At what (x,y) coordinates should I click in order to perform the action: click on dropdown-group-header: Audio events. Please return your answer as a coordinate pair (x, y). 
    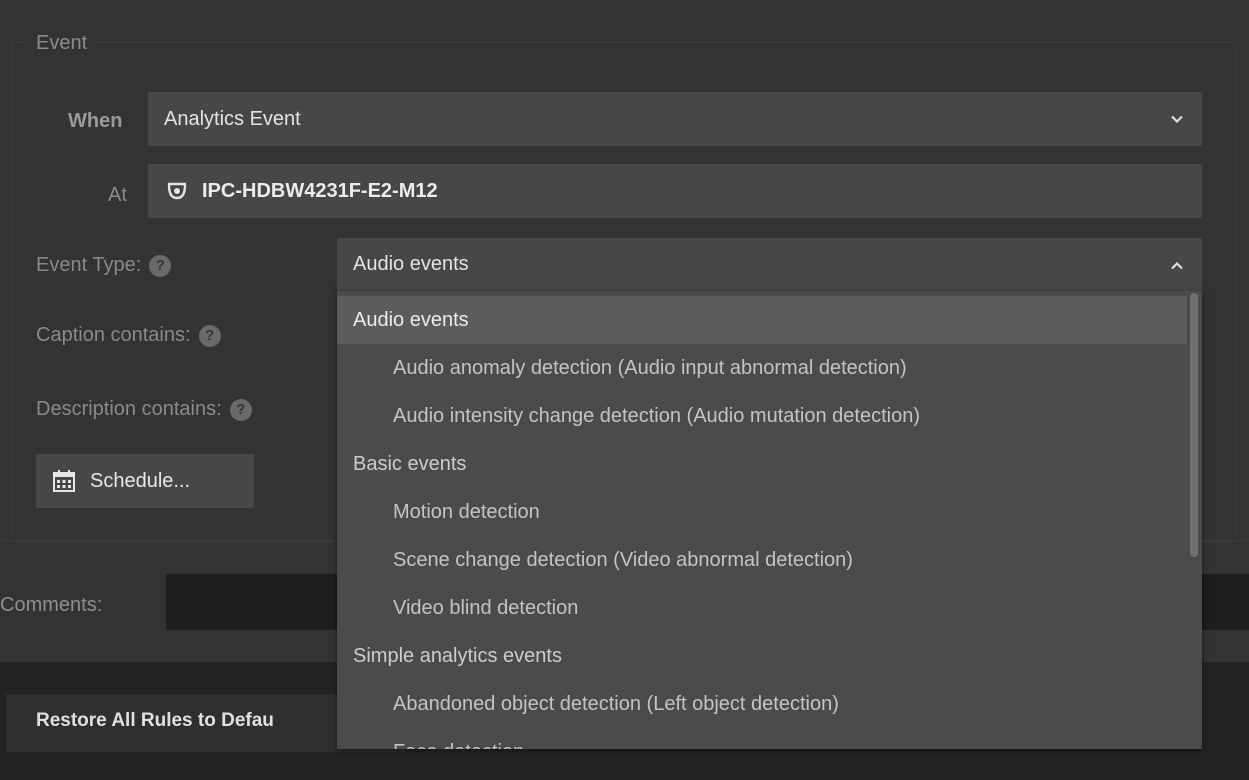
    Looking at the image, I should click on (762, 320).